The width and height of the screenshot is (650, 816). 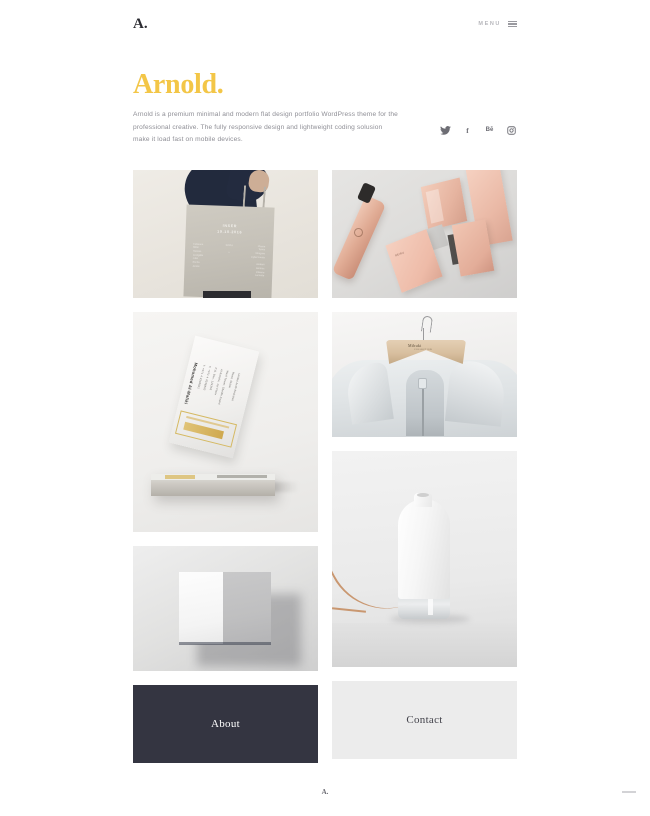 I want to click on portfolio-tile-hanger-garment: Mibuki COLLECTION, so click(x=424, y=374).